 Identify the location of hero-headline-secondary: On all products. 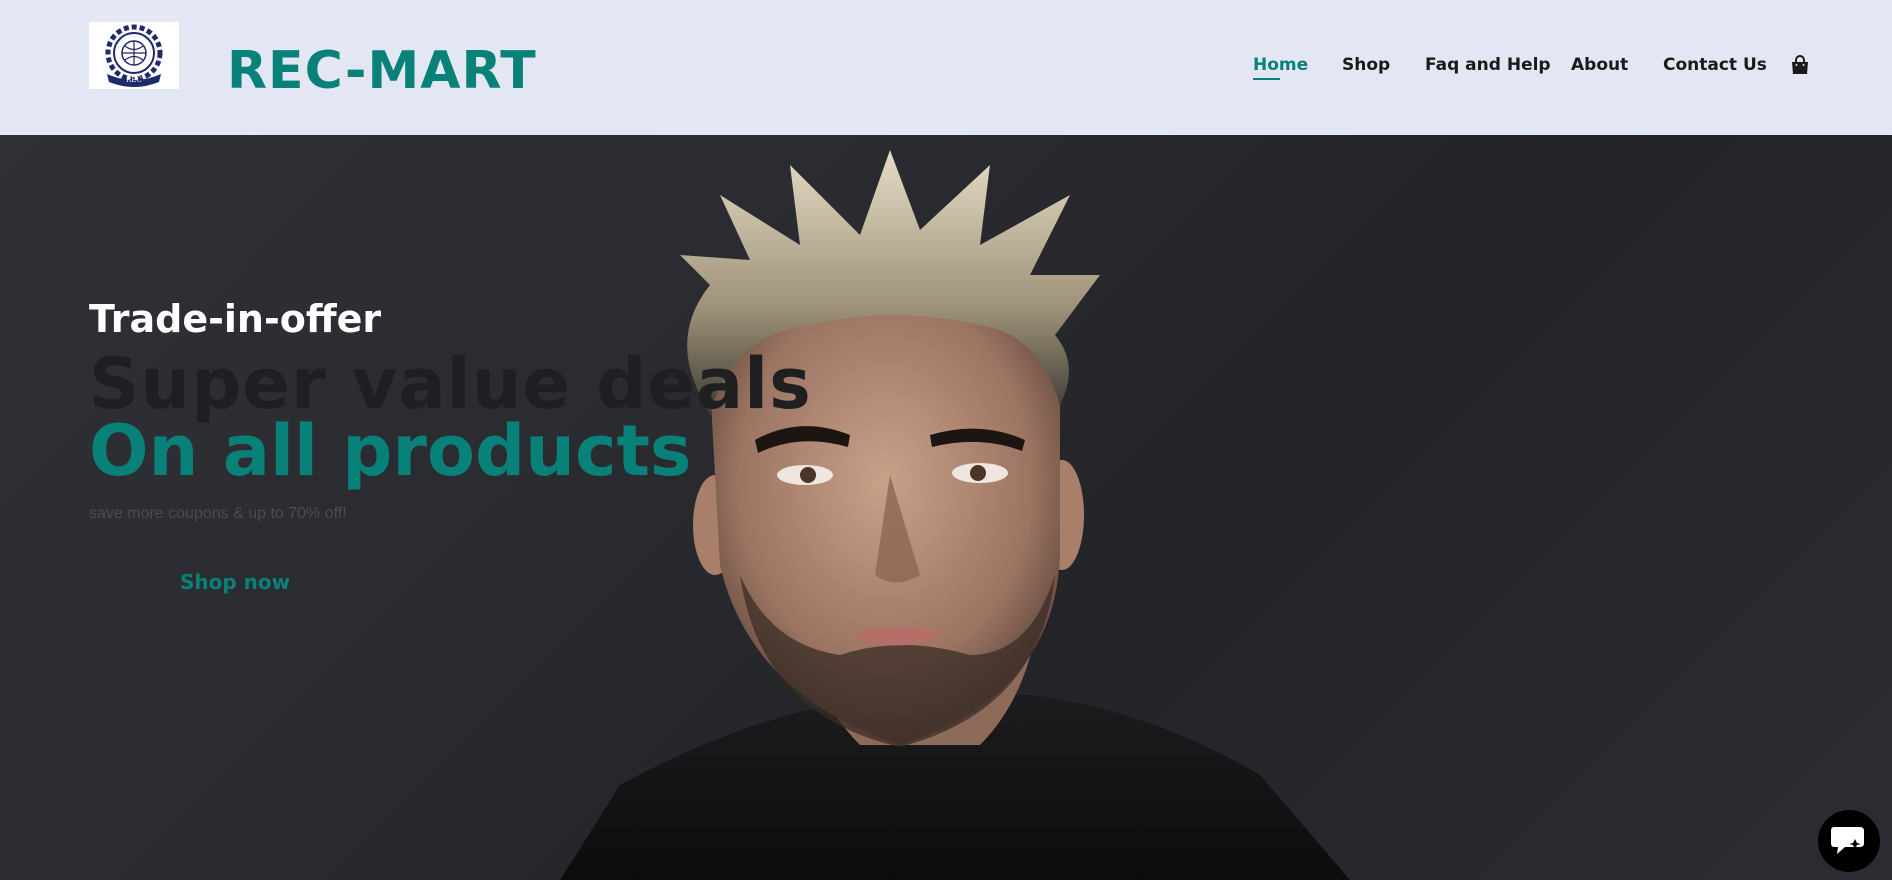
(390, 451).